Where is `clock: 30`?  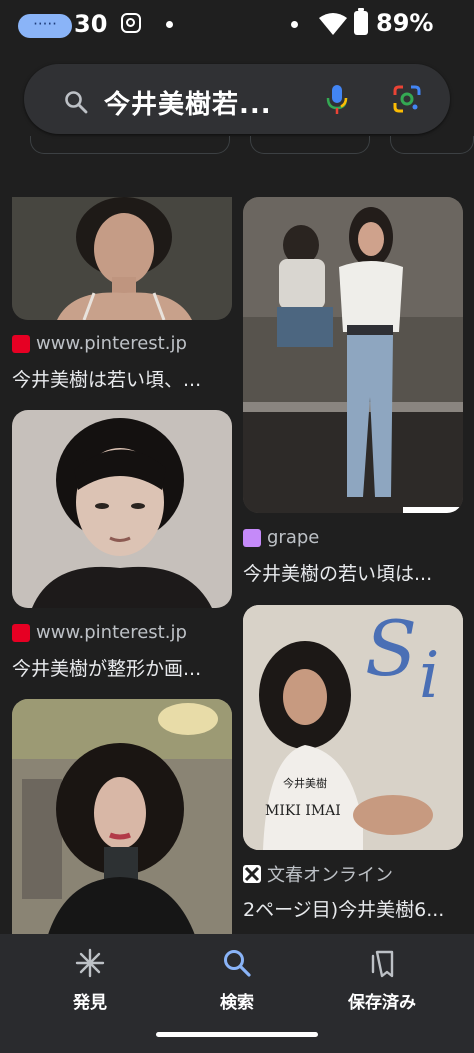
clock: 30 is located at coordinates (91, 24).